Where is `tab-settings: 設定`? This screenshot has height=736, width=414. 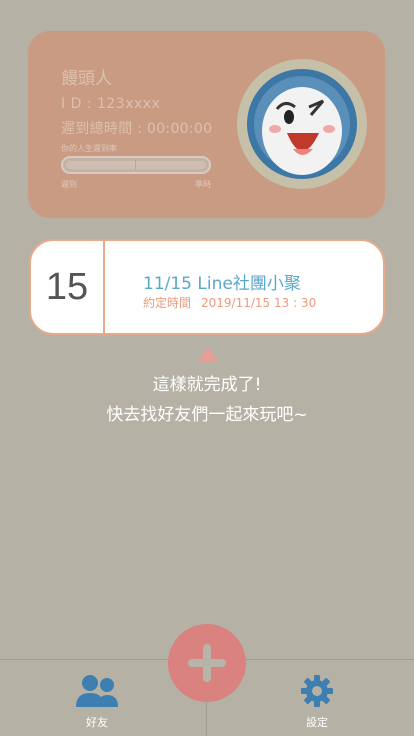 tab-settings: 設定 is located at coordinates (317, 698).